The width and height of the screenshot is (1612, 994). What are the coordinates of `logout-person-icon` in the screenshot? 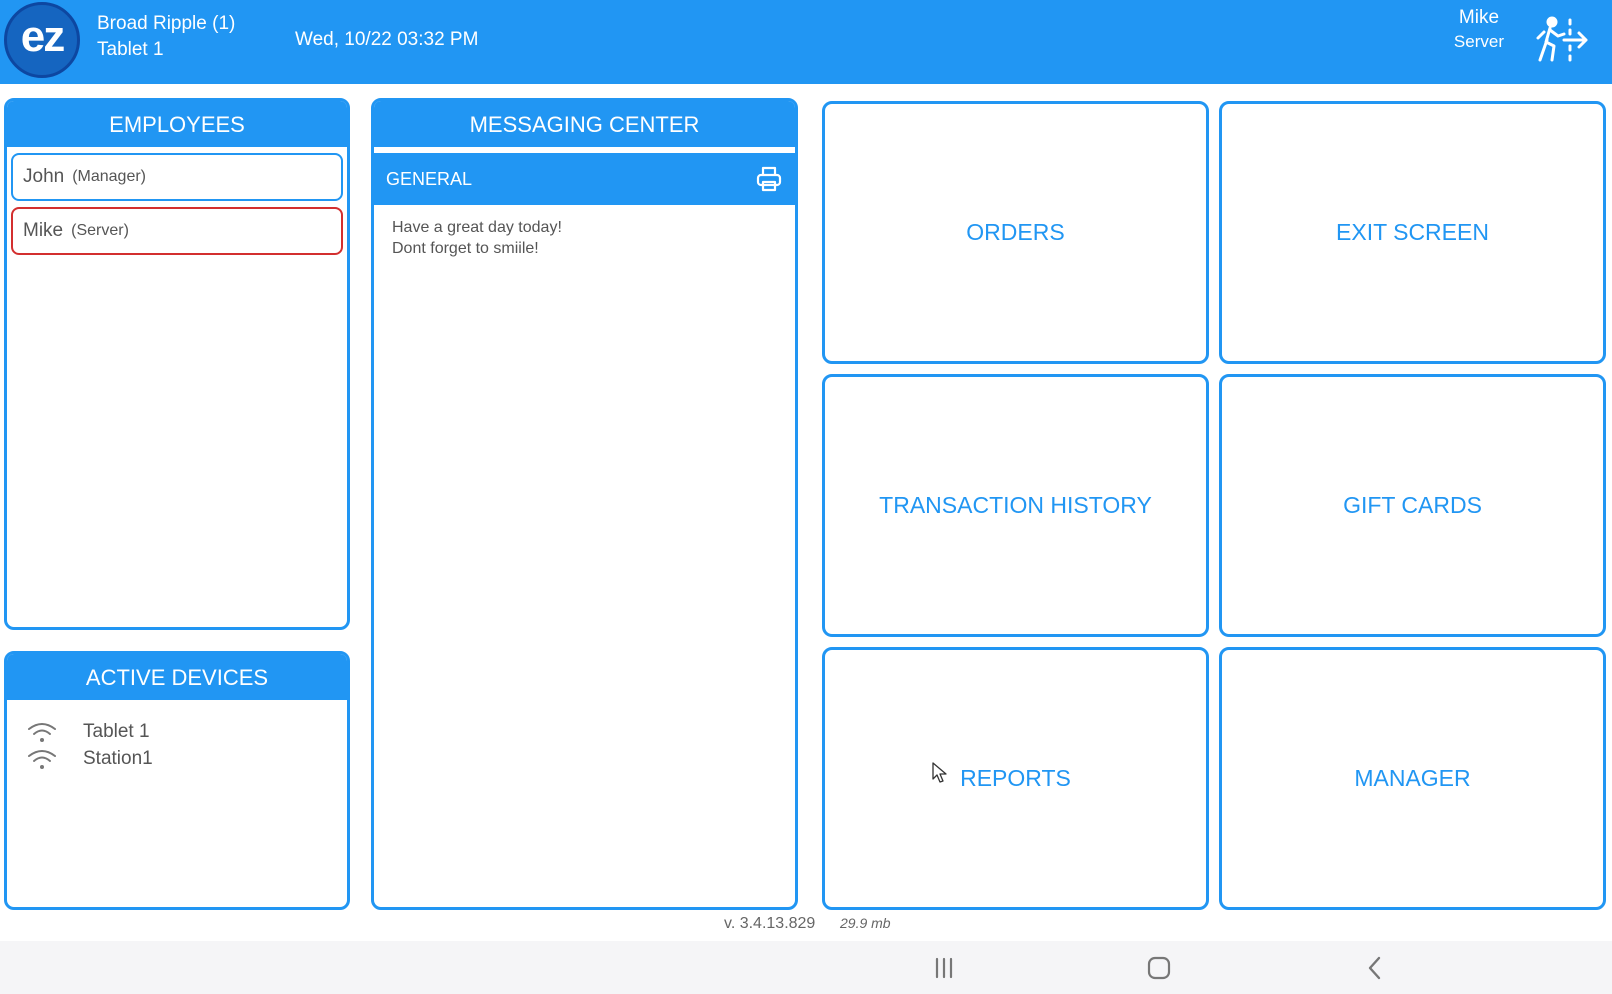 It's located at (1562, 40).